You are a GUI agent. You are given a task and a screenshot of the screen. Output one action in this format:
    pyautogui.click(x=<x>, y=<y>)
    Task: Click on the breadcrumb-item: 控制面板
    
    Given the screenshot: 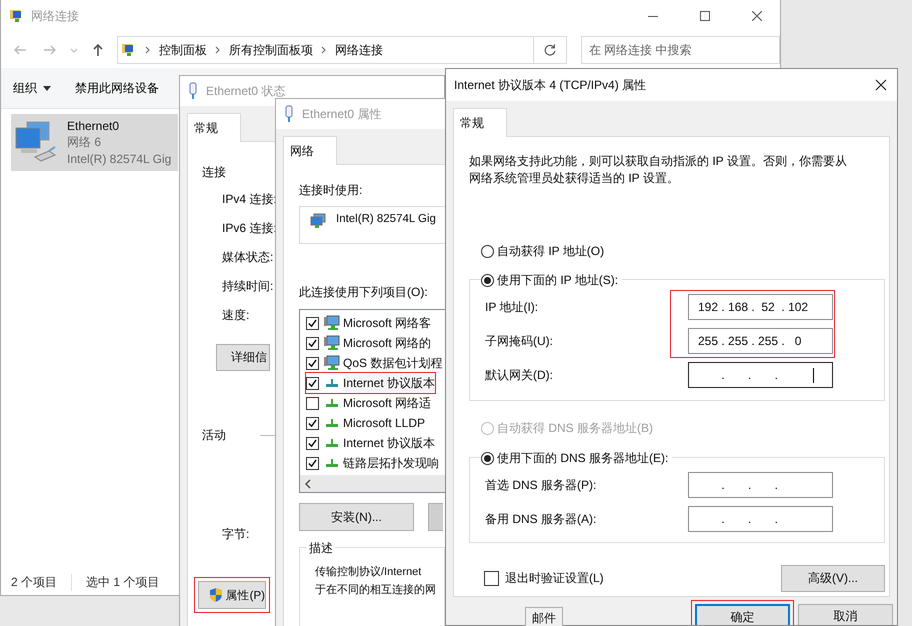 What is the action you would take?
    pyautogui.click(x=182, y=50)
    